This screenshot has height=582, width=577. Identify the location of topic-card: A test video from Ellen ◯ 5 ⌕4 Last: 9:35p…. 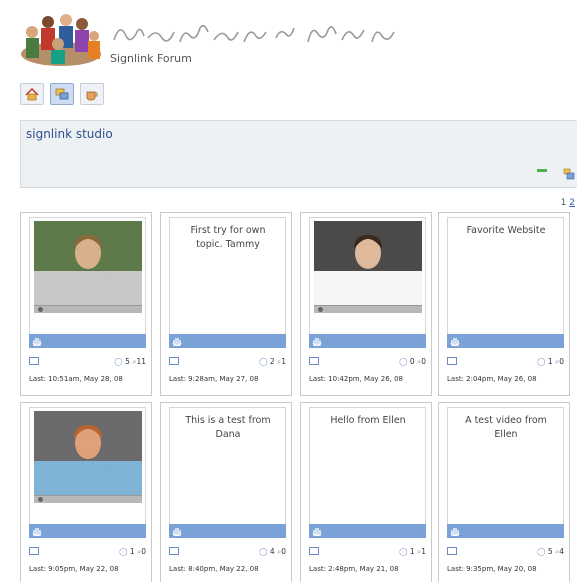
(504, 492).